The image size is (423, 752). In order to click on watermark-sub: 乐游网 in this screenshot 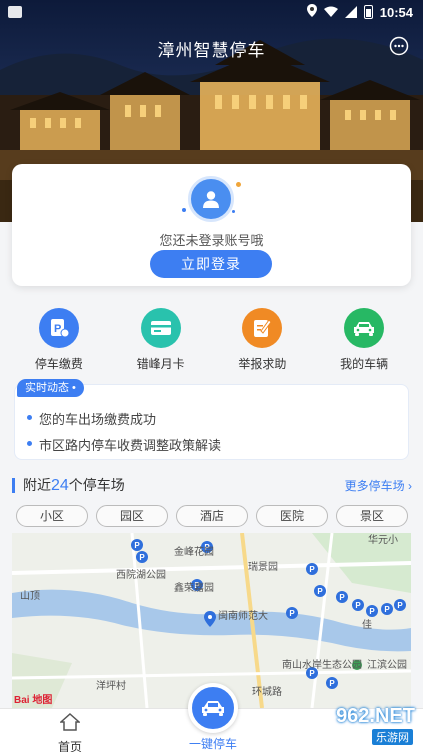, I will do `click(392, 737)`.